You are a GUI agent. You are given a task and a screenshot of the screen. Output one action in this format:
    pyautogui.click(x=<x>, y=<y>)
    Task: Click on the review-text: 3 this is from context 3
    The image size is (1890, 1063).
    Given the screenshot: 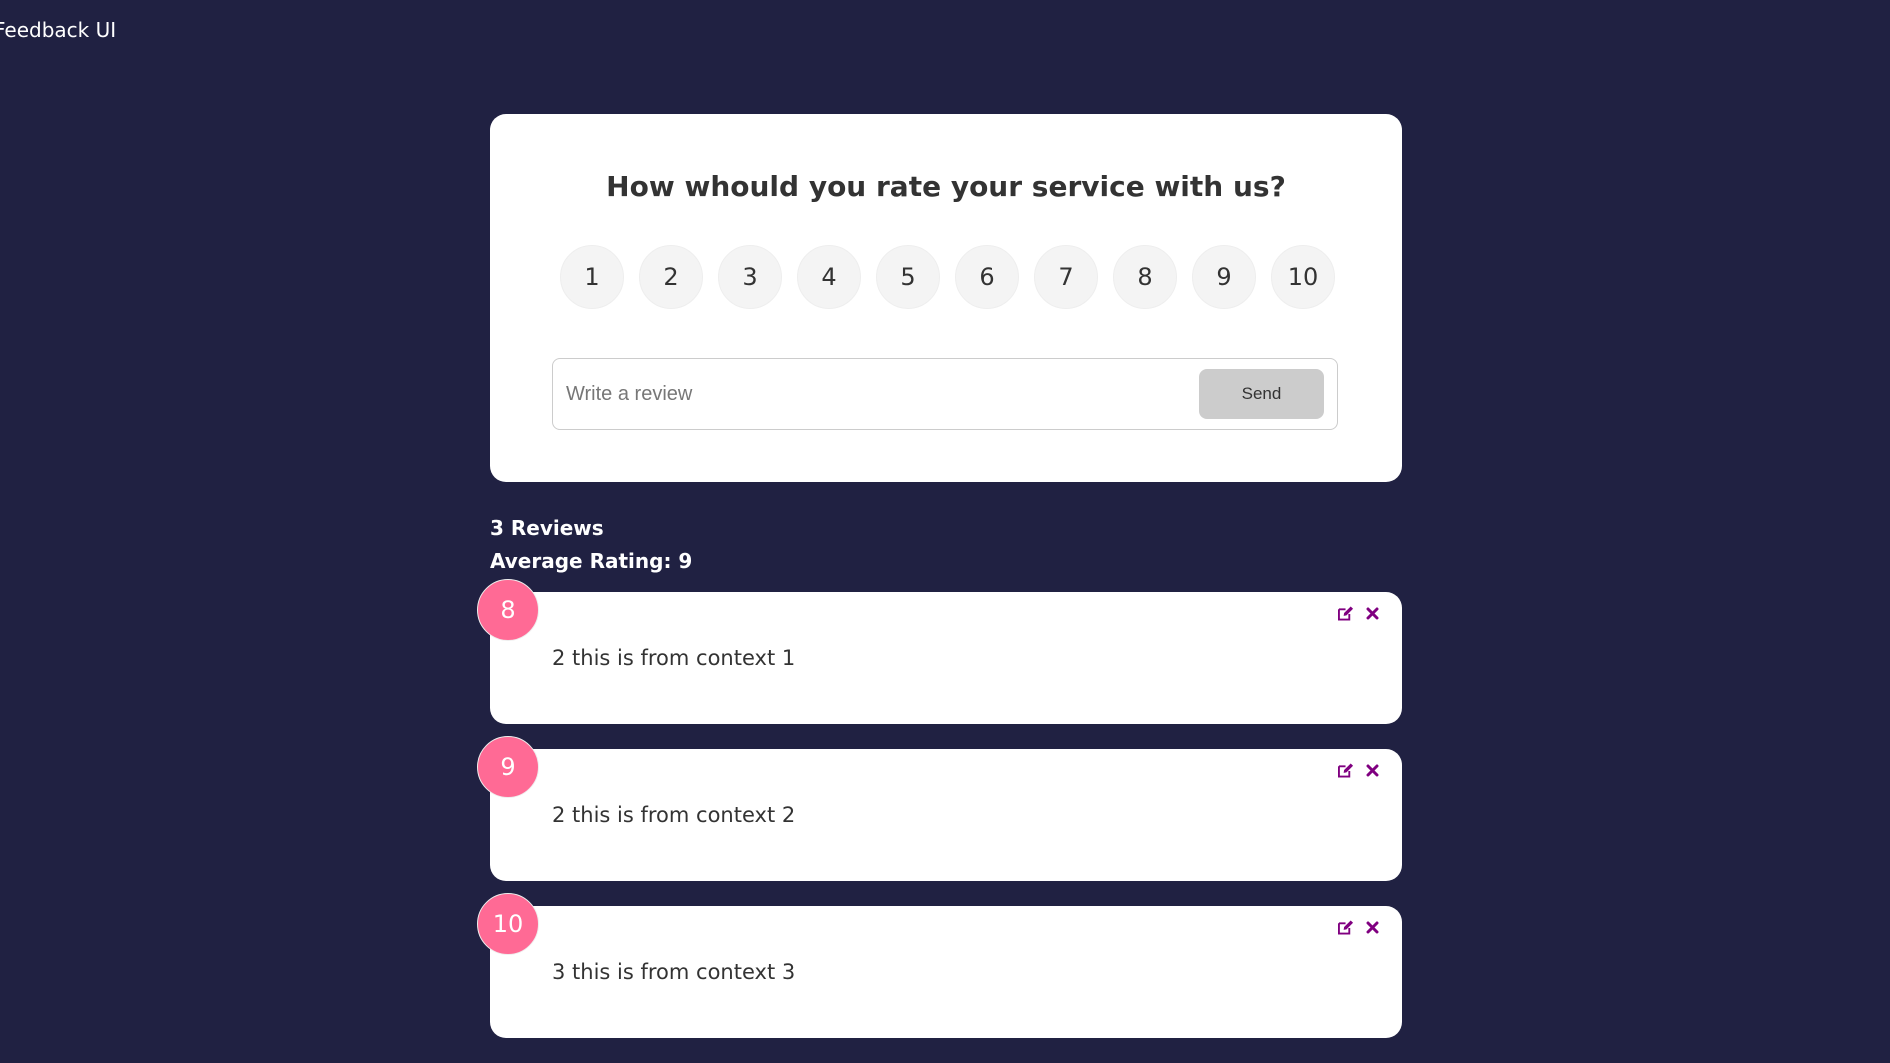 What is the action you would take?
    pyautogui.click(x=674, y=972)
    